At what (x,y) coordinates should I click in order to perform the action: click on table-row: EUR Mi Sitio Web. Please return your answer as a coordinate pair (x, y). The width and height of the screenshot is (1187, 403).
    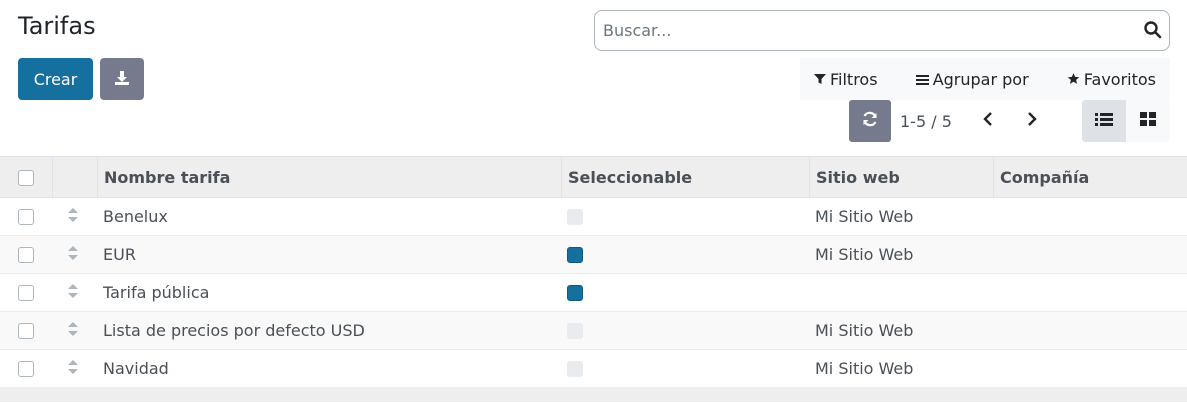
    Looking at the image, I should click on (593, 255).